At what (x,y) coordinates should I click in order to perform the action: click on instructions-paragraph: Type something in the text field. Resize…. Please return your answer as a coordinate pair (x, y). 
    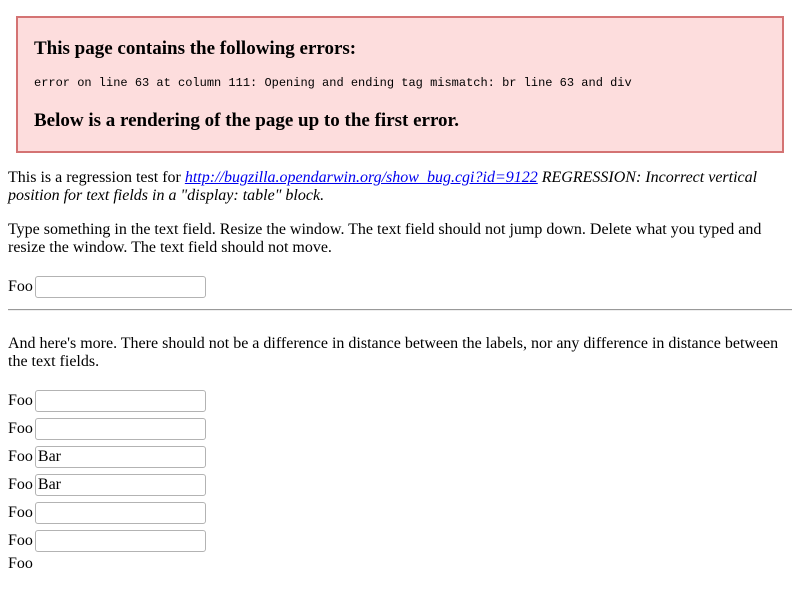
    Looking at the image, I should click on (385, 238).